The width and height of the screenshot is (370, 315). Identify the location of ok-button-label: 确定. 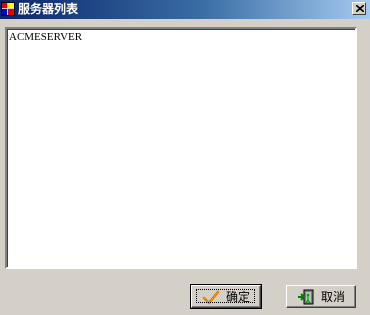
(237, 297).